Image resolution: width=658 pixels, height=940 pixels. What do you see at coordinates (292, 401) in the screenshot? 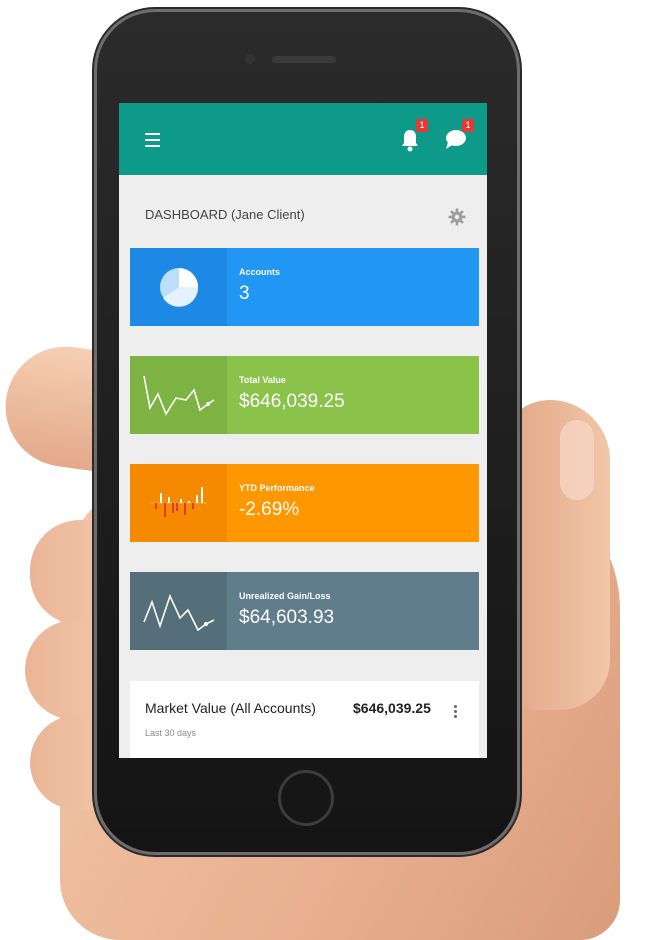
I see `card-value: $646,039.25` at bounding box center [292, 401].